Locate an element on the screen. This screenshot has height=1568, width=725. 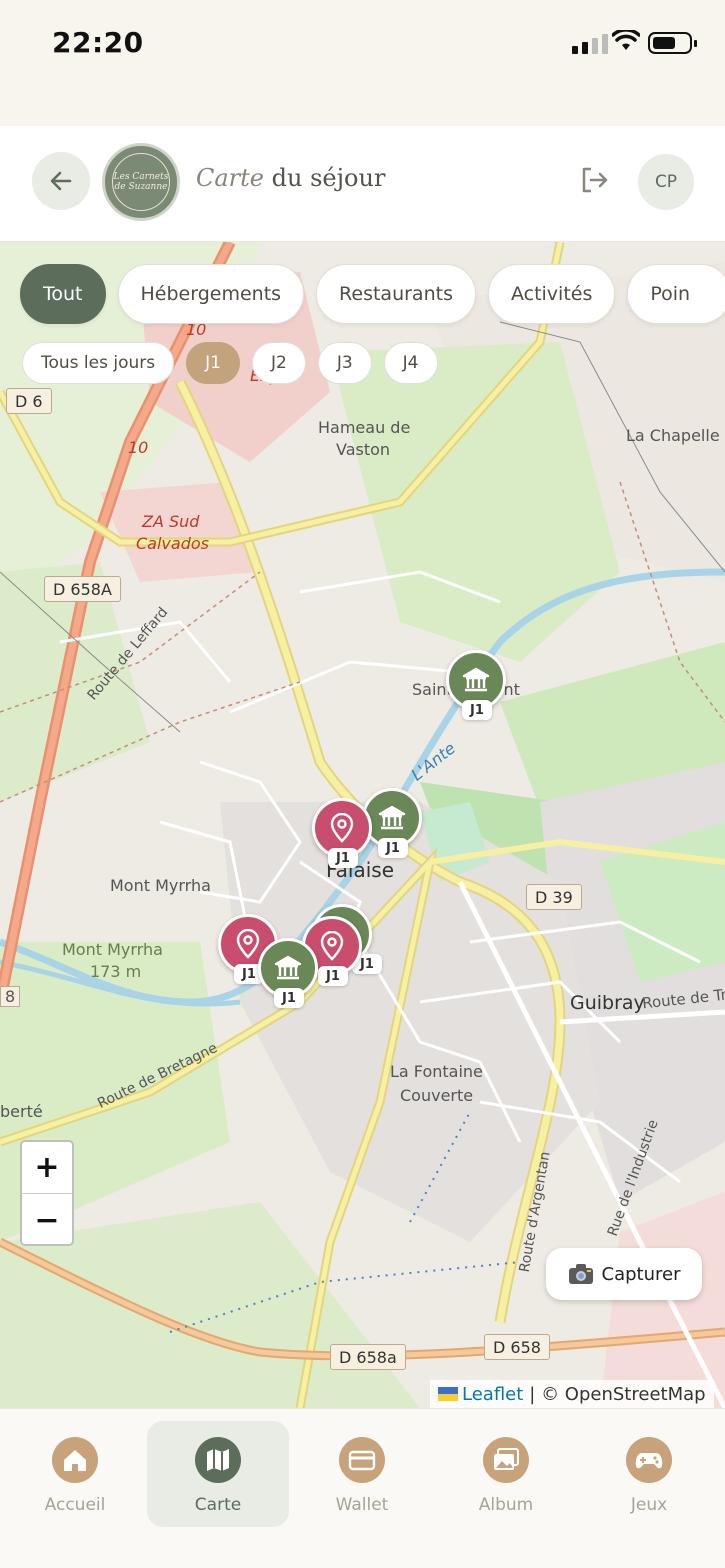
back-button is located at coordinates (61, 181).